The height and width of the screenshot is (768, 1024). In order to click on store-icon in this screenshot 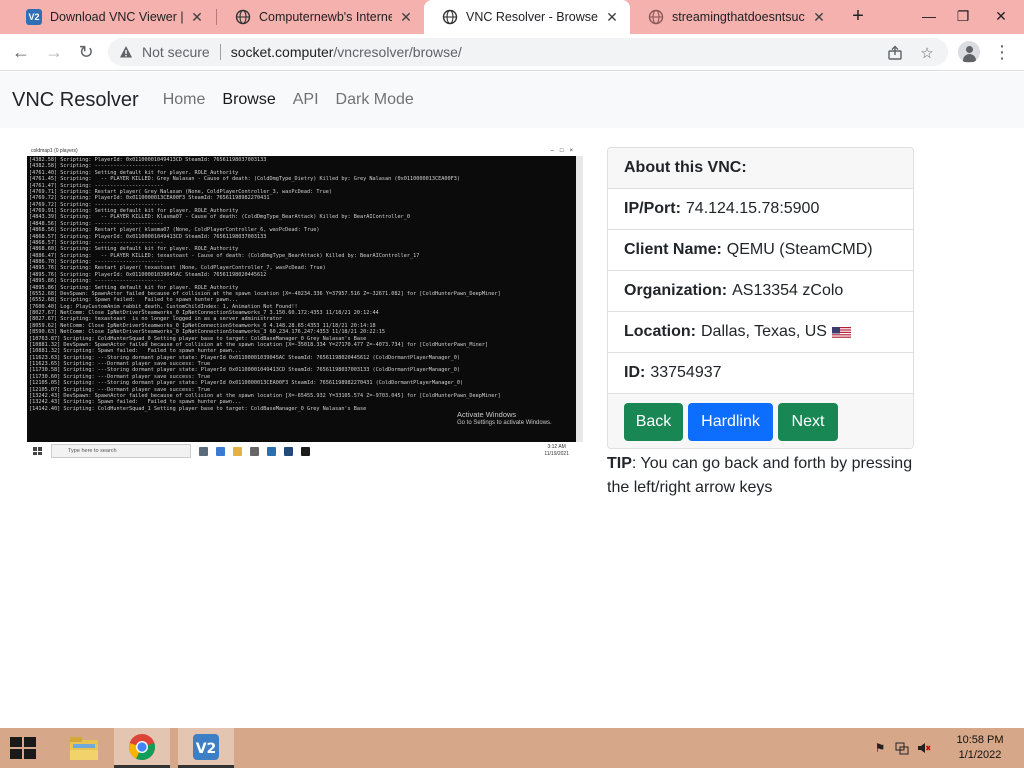, I will do `click(254, 451)`.